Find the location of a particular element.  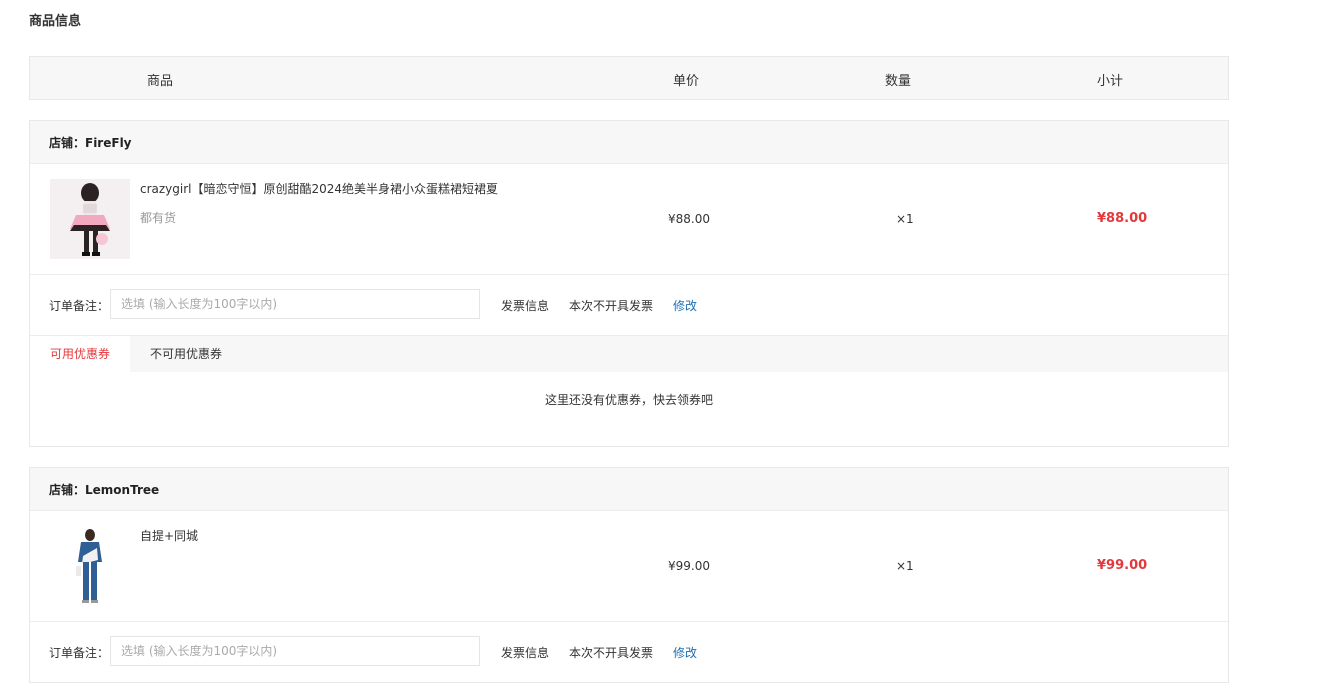

tab-available-coupons: 可用优惠券 is located at coordinates (80, 354).